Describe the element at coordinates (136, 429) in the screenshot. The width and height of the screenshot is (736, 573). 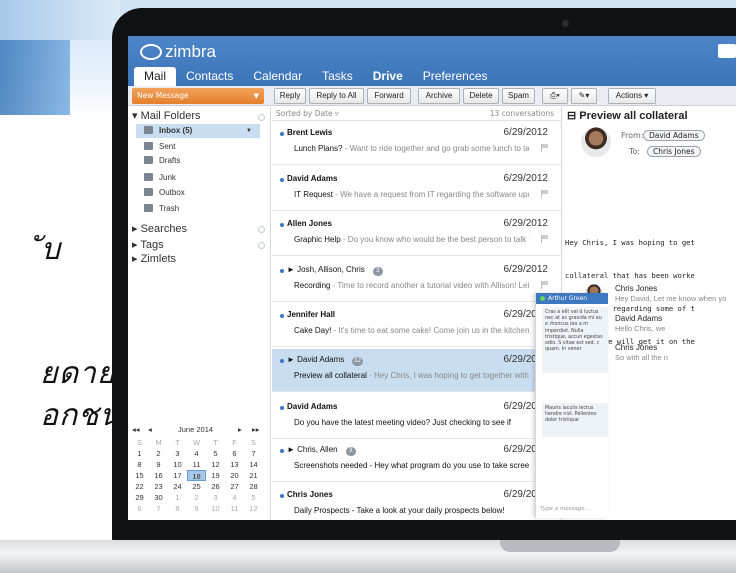
I see `prev-year-icon: ◂◂` at that location.